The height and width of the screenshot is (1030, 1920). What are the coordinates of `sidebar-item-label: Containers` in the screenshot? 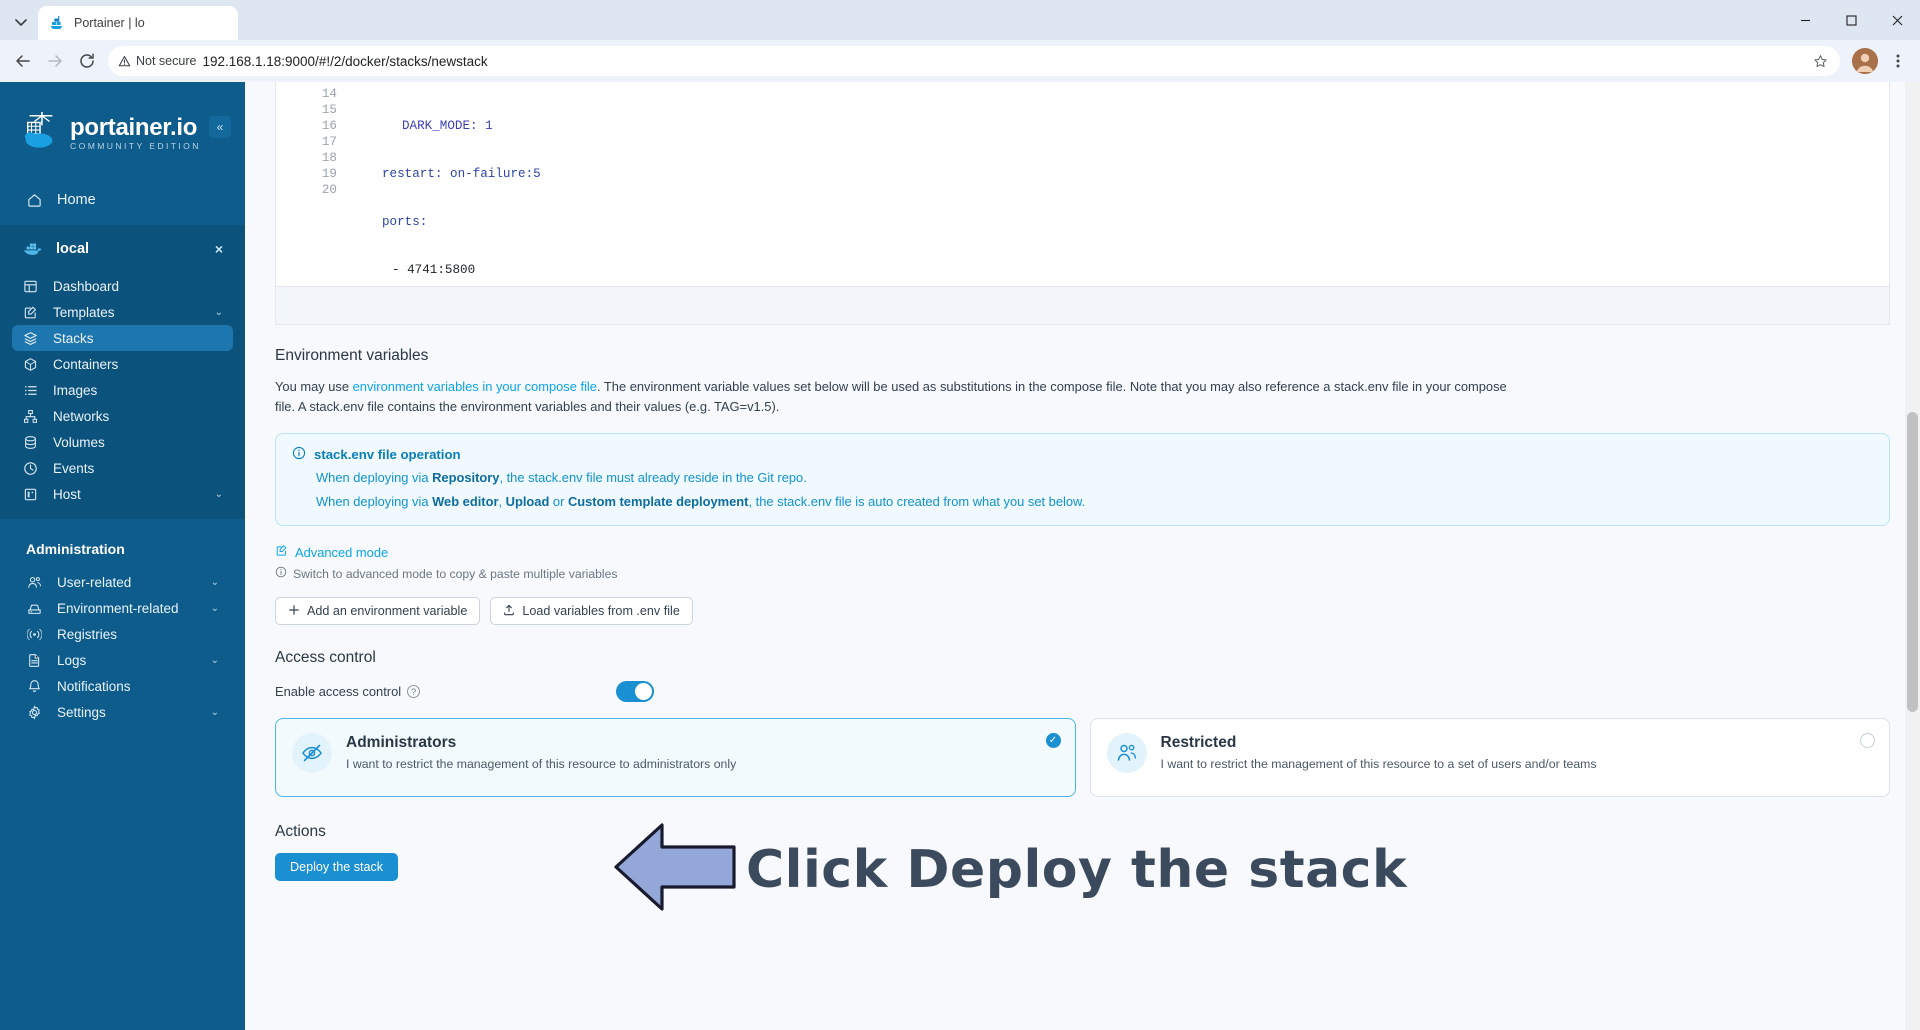 It's located at (86, 364).